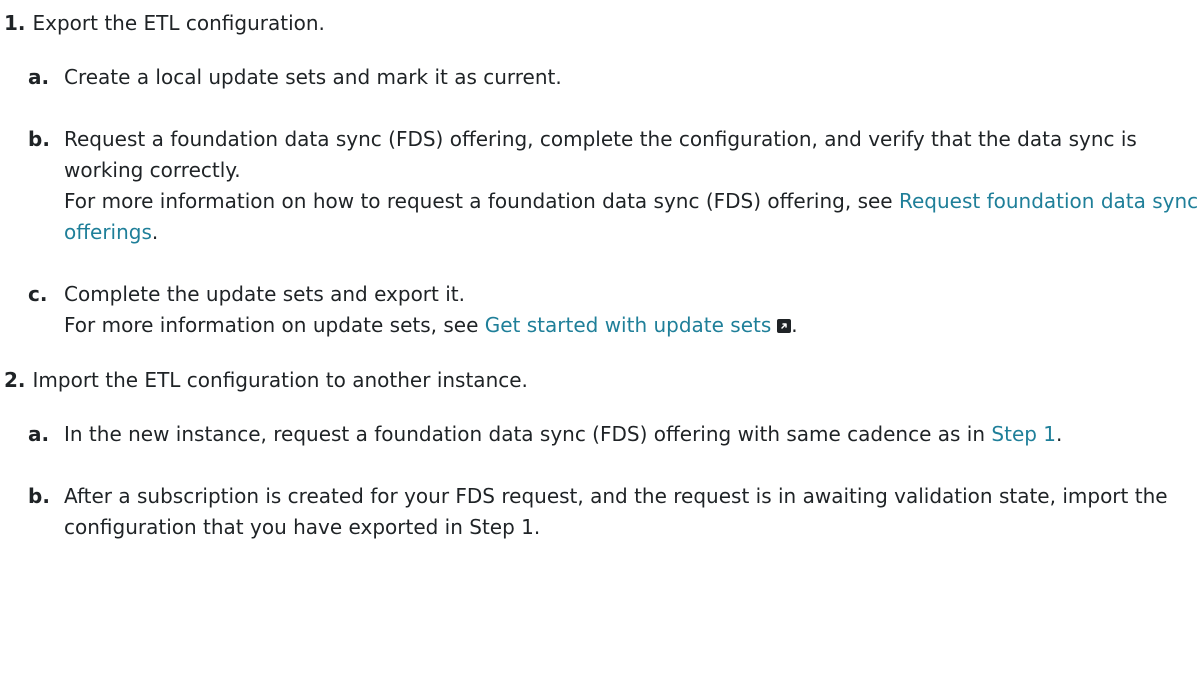 The height and width of the screenshot is (691, 1203). Describe the element at coordinates (603, 23) in the screenshot. I see `step-1-heading: 1. Export the ETL configuration.` at that location.